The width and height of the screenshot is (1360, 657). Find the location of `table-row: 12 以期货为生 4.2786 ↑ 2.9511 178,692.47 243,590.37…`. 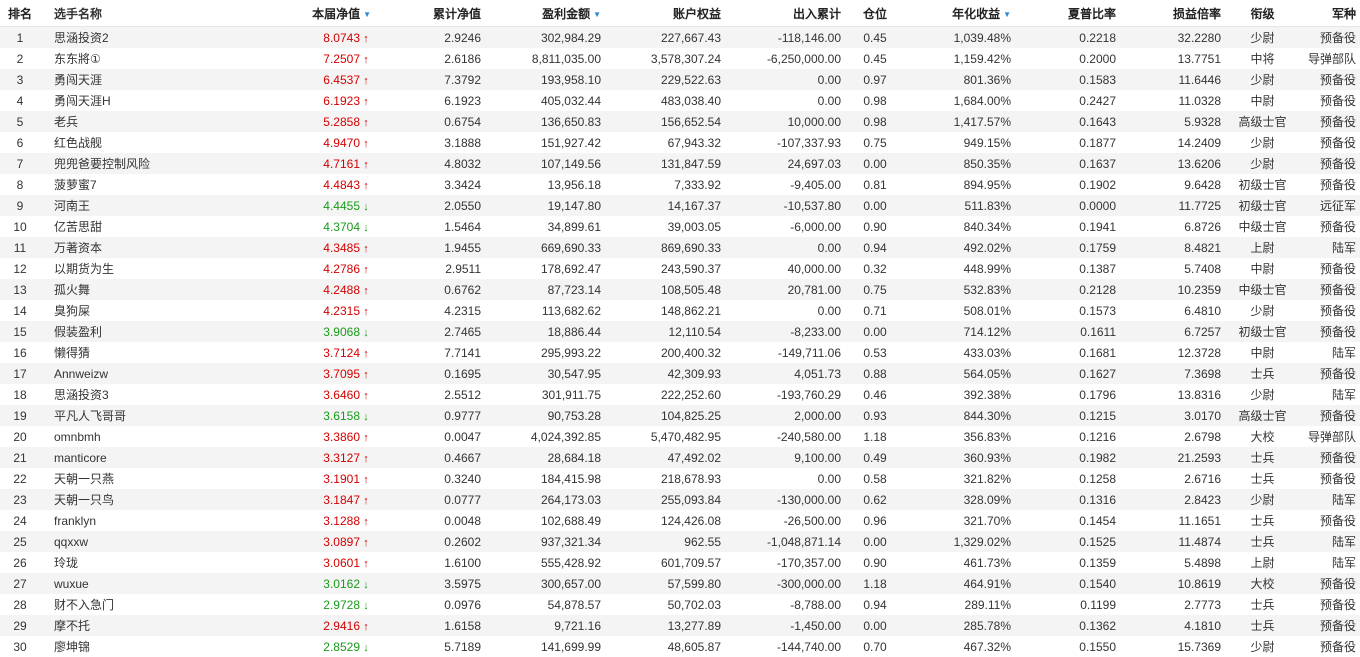

table-row: 12 以期货为生 4.2786 ↑ 2.9511 178,692.47 243,590.37… is located at coordinates (680, 268).